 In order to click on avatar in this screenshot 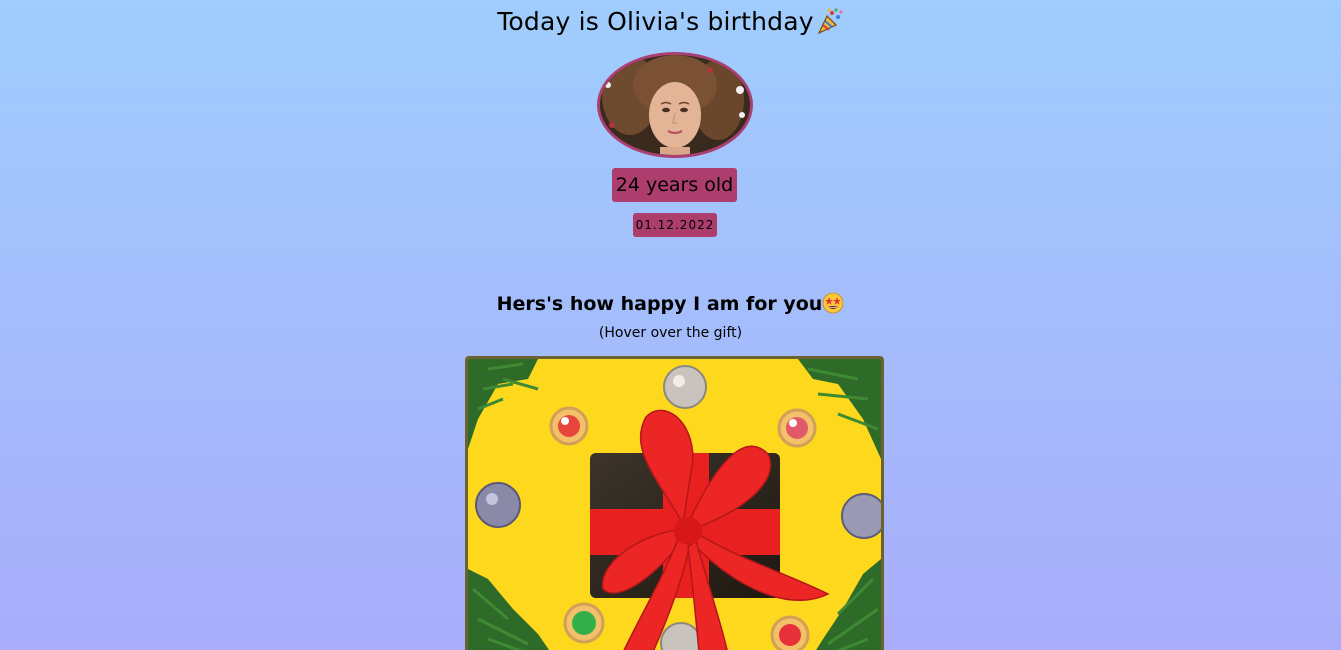, I will do `click(675, 105)`.